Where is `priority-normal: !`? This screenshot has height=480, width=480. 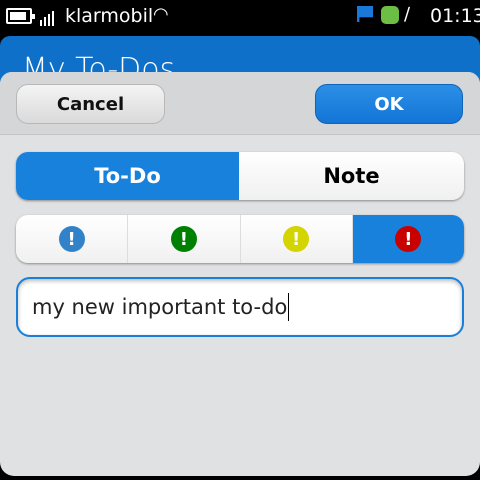
priority-normal: ! is located at coordinates (184, 239).